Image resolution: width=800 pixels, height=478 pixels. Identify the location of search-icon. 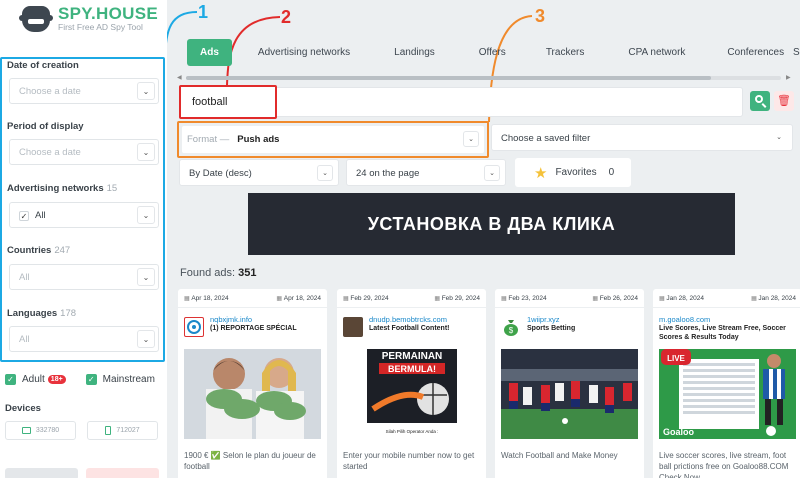
(759, 99).